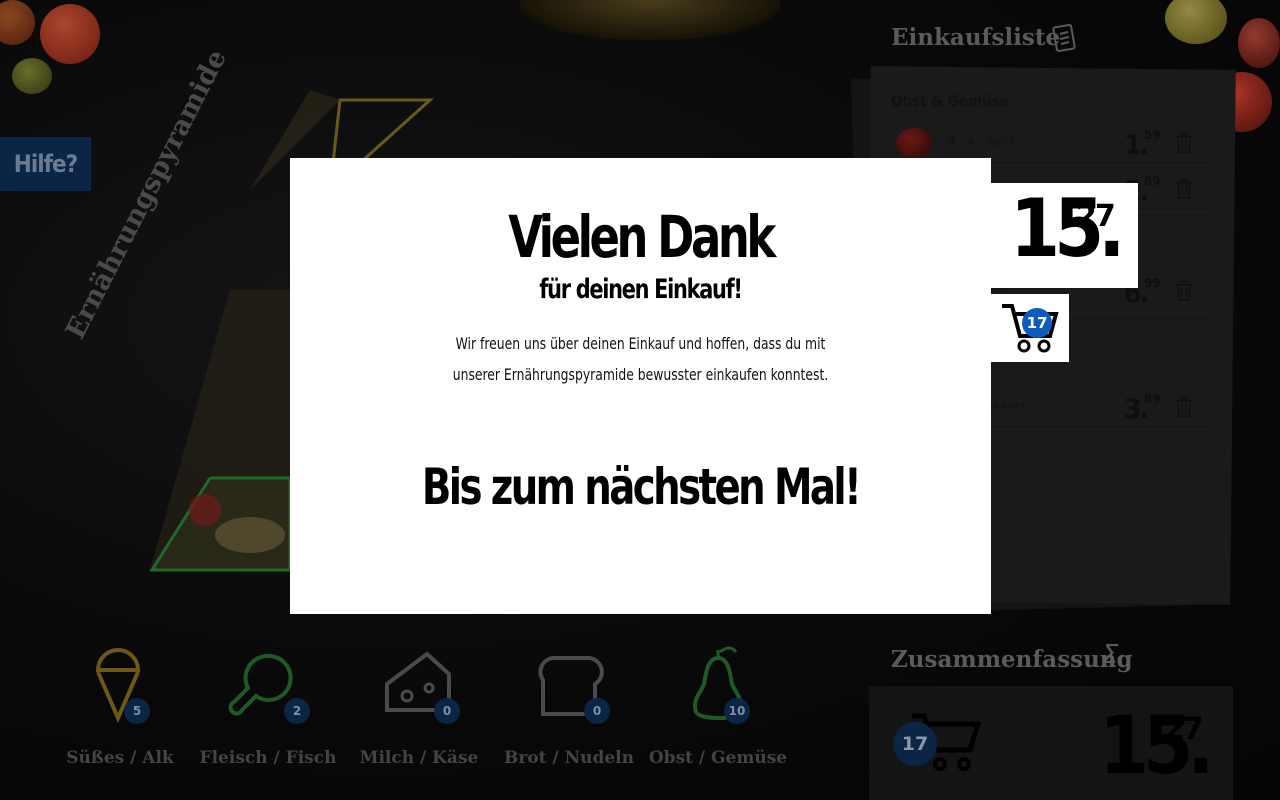  What do you see at coordinates (569, 758) in the screenshot?
I see `category-label: Brot / Nudeln` at bounding box center [569, 758].